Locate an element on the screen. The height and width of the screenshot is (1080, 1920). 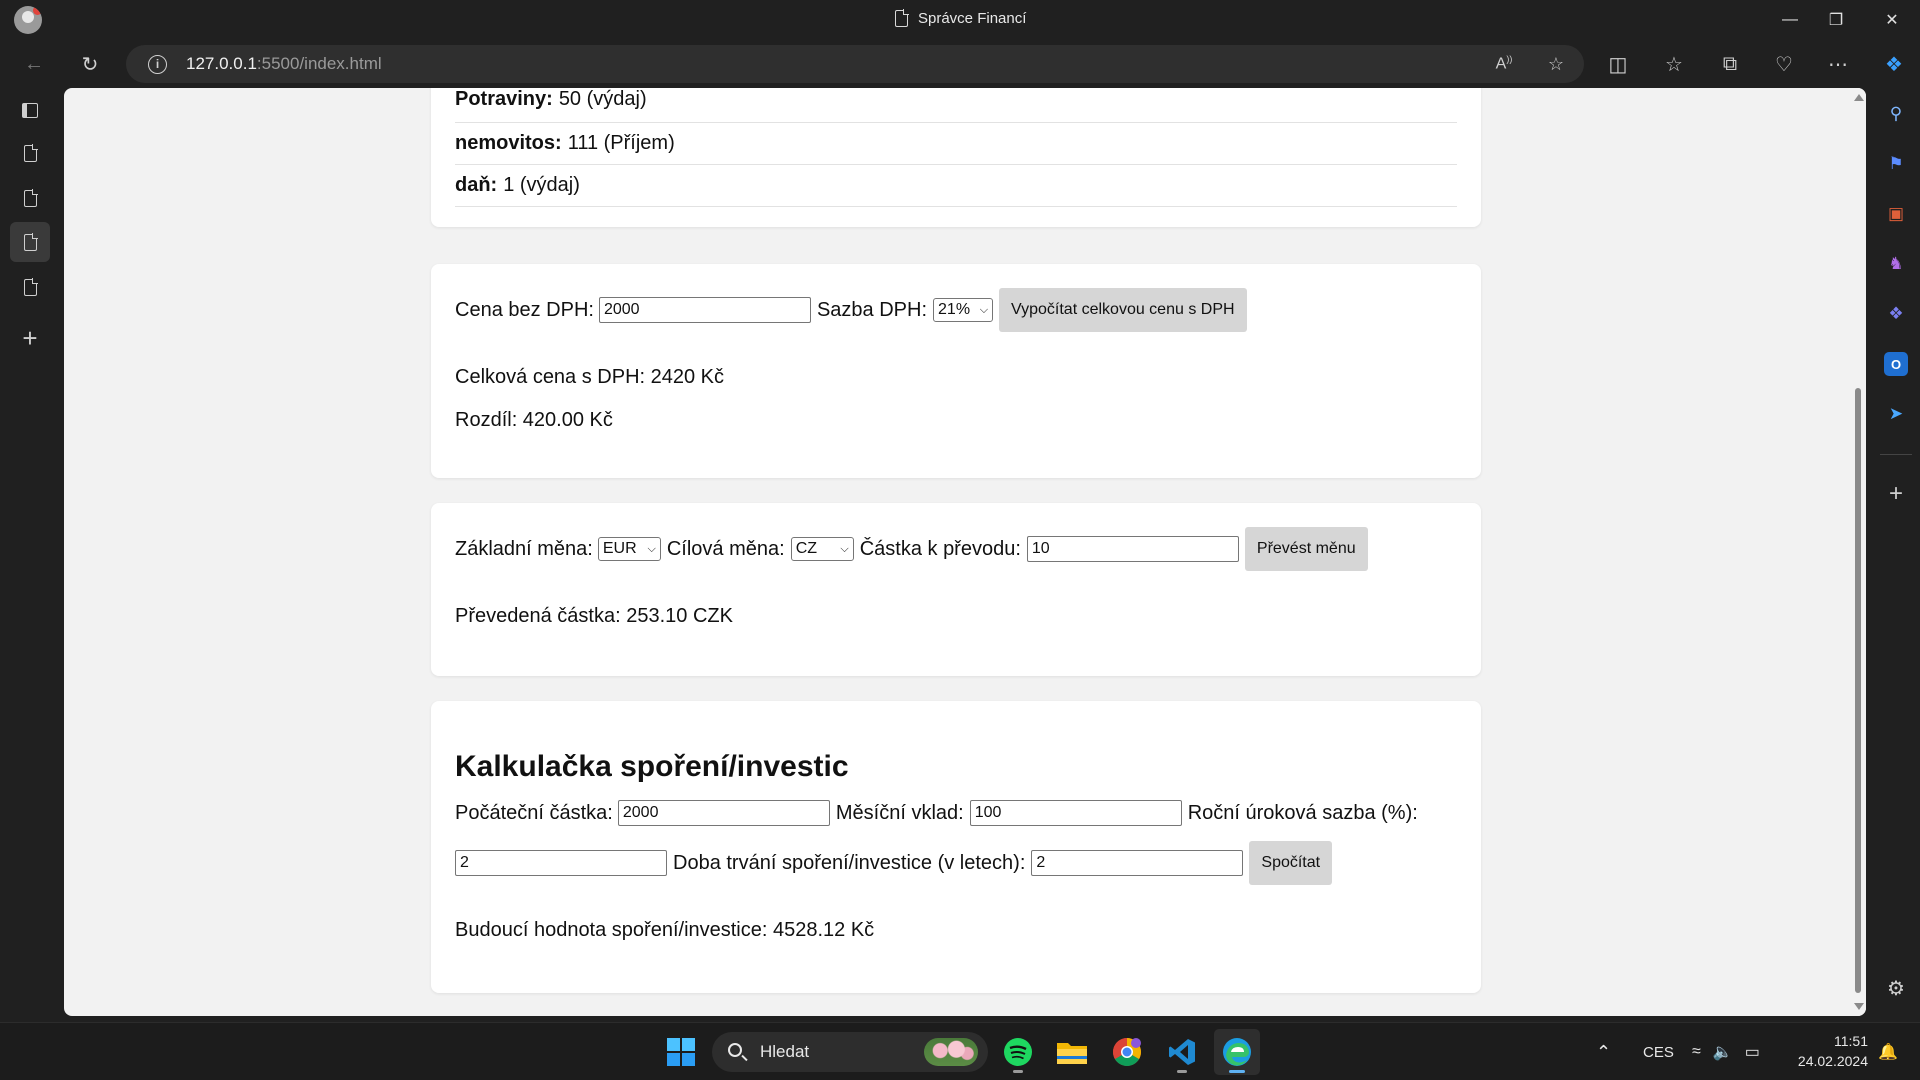
transaction-name: daň: is located at coordinates (476, 185).